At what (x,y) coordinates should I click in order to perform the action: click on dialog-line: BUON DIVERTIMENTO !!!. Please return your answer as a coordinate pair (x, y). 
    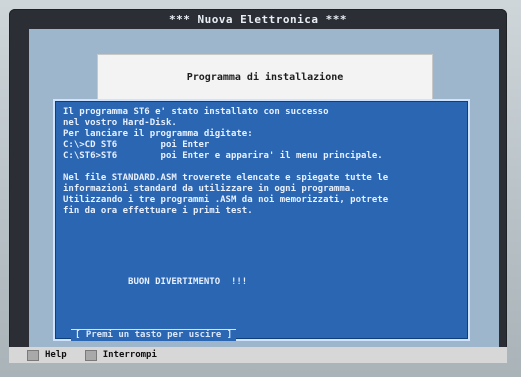
    Looking at the image, I should click on (155, 282).